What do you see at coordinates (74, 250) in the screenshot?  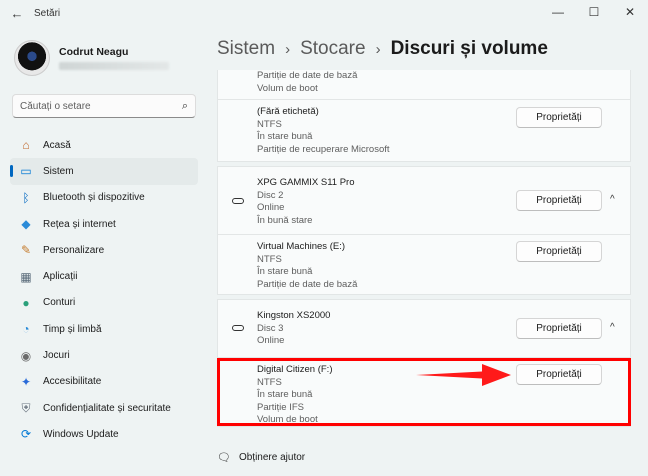 I see `sidebar-item-label: Personalizare` at bounding box center [74, 250].